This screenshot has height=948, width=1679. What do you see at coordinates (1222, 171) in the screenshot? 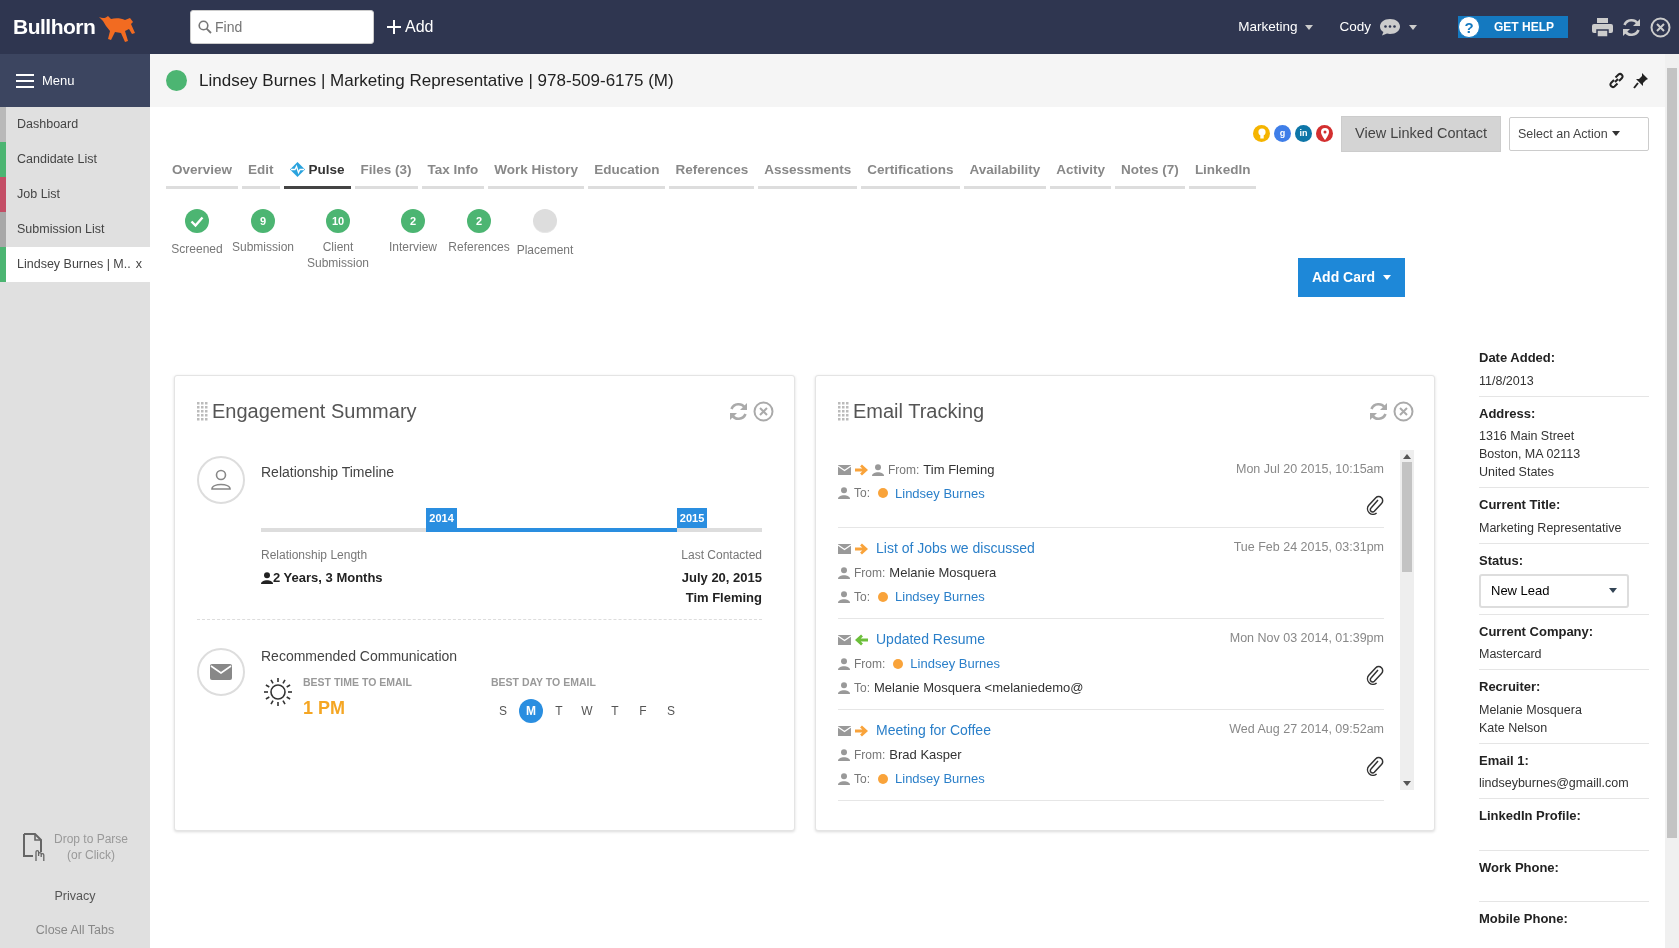
I see `tab: LinkedIn` at bounding box center [1222, 171].